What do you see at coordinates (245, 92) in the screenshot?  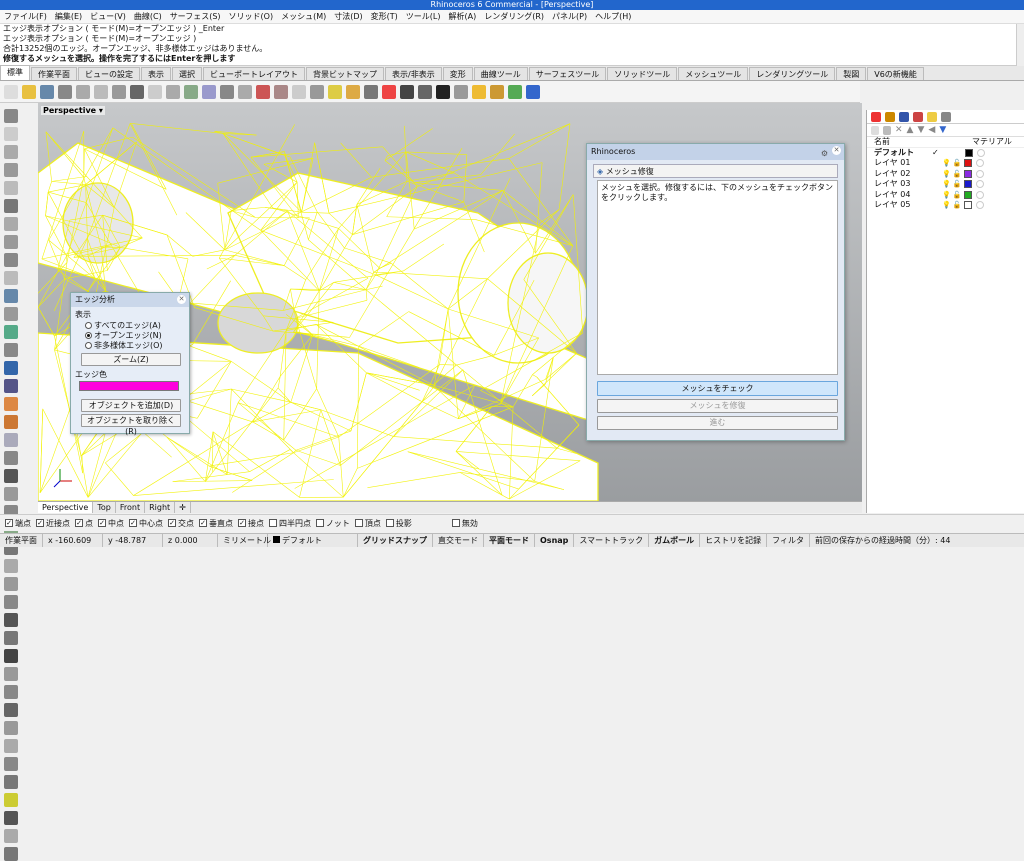 I see `zoom-extents-icon` at bounding box center [245, 92].